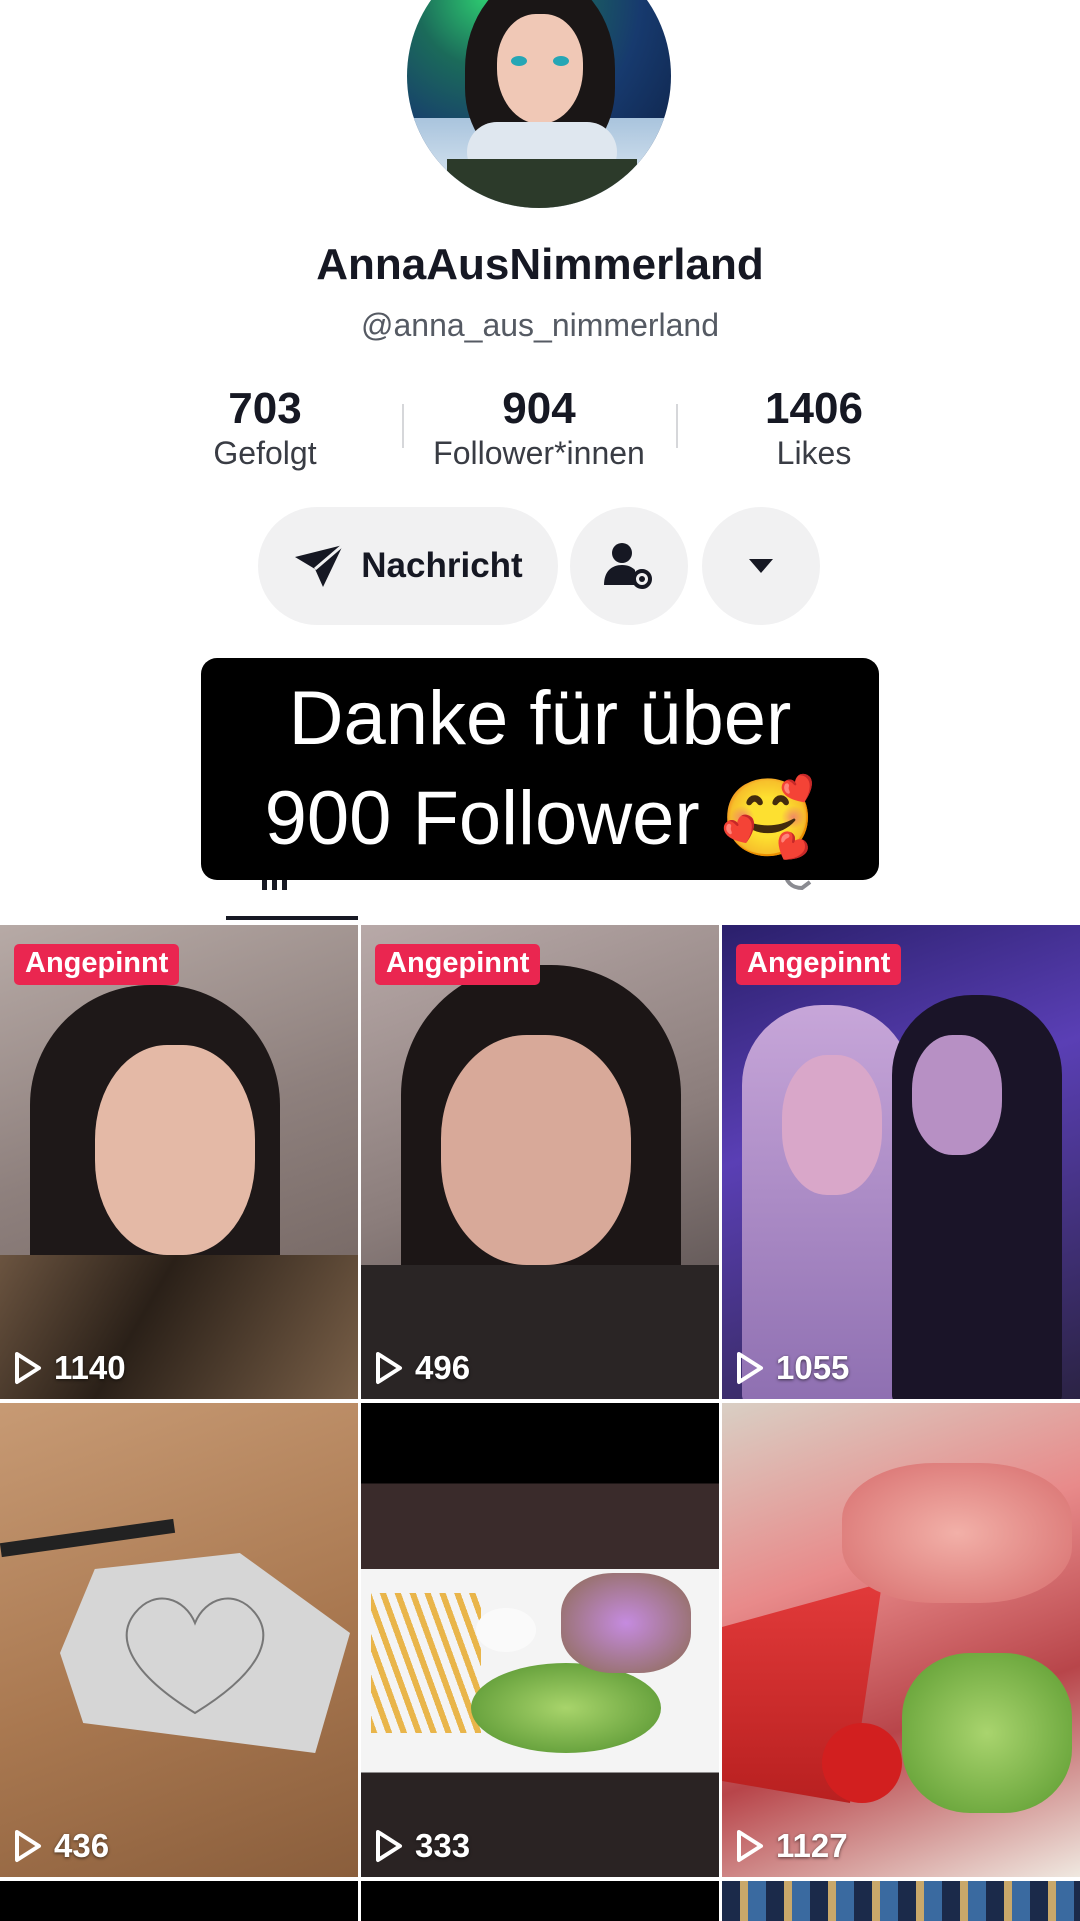 The height and width of the screenshot is (1921, 1080). I want to click on overlay-caption-line1: Danke für über, so click(540, 718).